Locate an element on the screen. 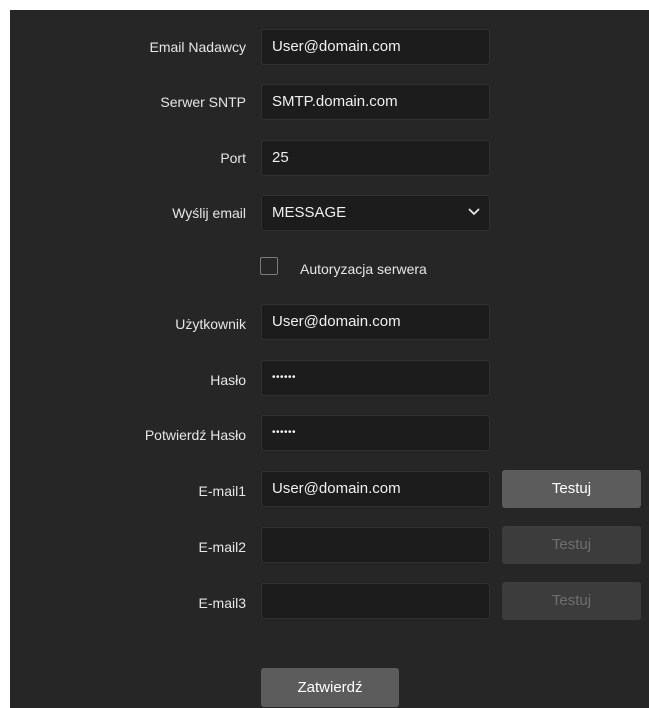 The height and width of the screenshot is (708, 649). password-input: •••••• is located at coordinates (375, 378).